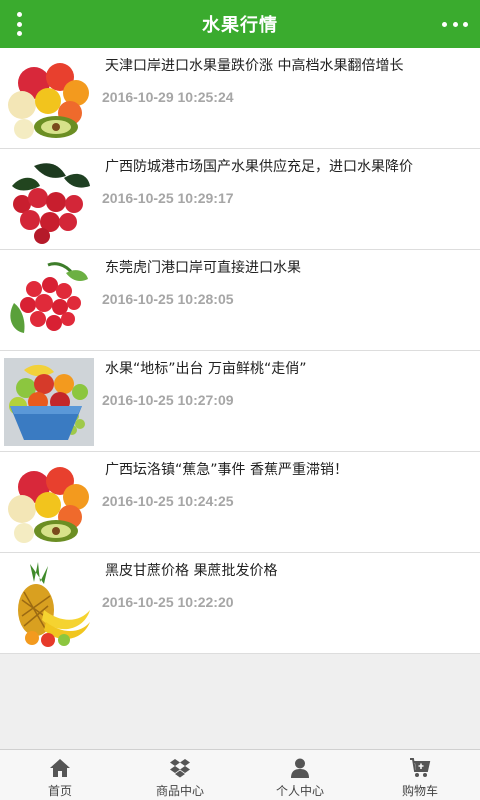  What do you see at coordinates (259, 167) in the screenshot?
I see `news-title: 广西防城港市场国产水果供应充足，进口水果降价` at bounding box center [259, 167].